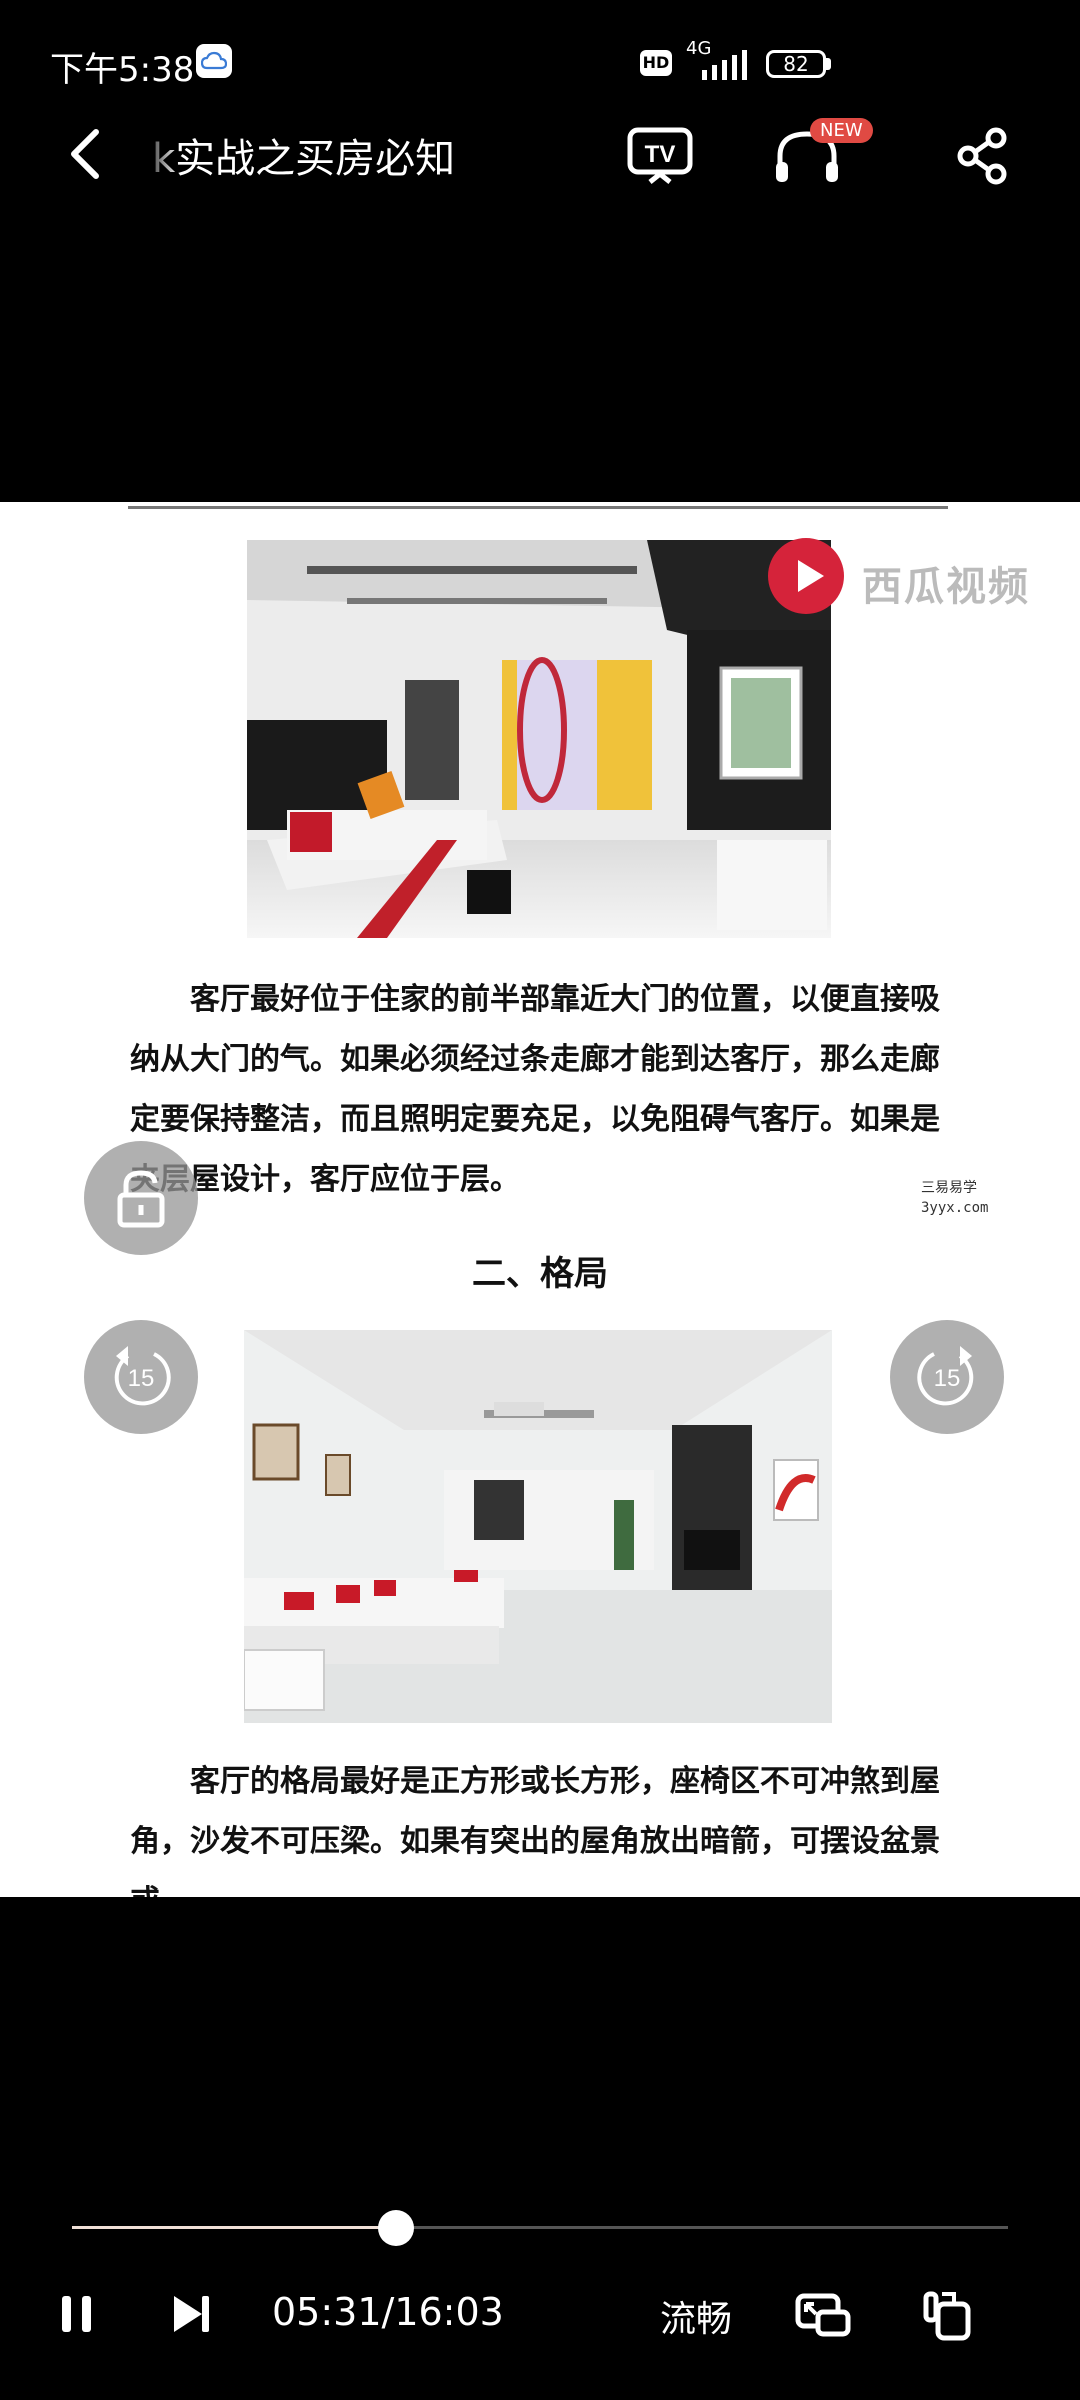 The width and height of the screenshot is (1080, 2400). I want to click on signal-icon, so click(724, 65).